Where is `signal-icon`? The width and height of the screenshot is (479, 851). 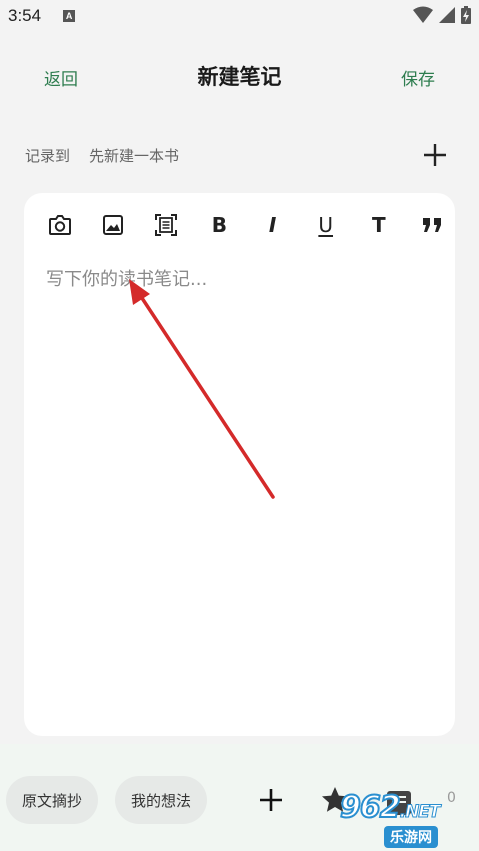 signal-icon is located at coordinates (447, 15).